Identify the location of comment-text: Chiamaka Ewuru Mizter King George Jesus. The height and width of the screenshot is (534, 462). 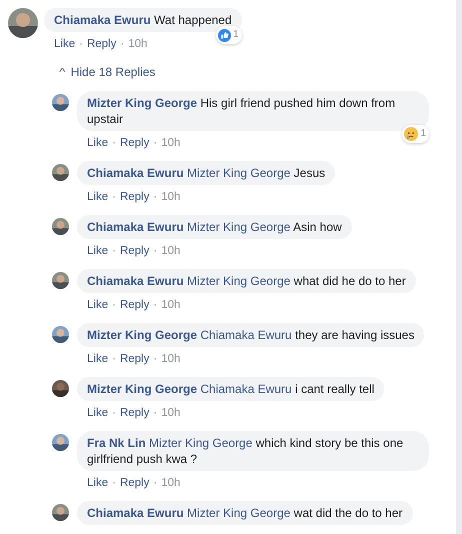
(206, 173).